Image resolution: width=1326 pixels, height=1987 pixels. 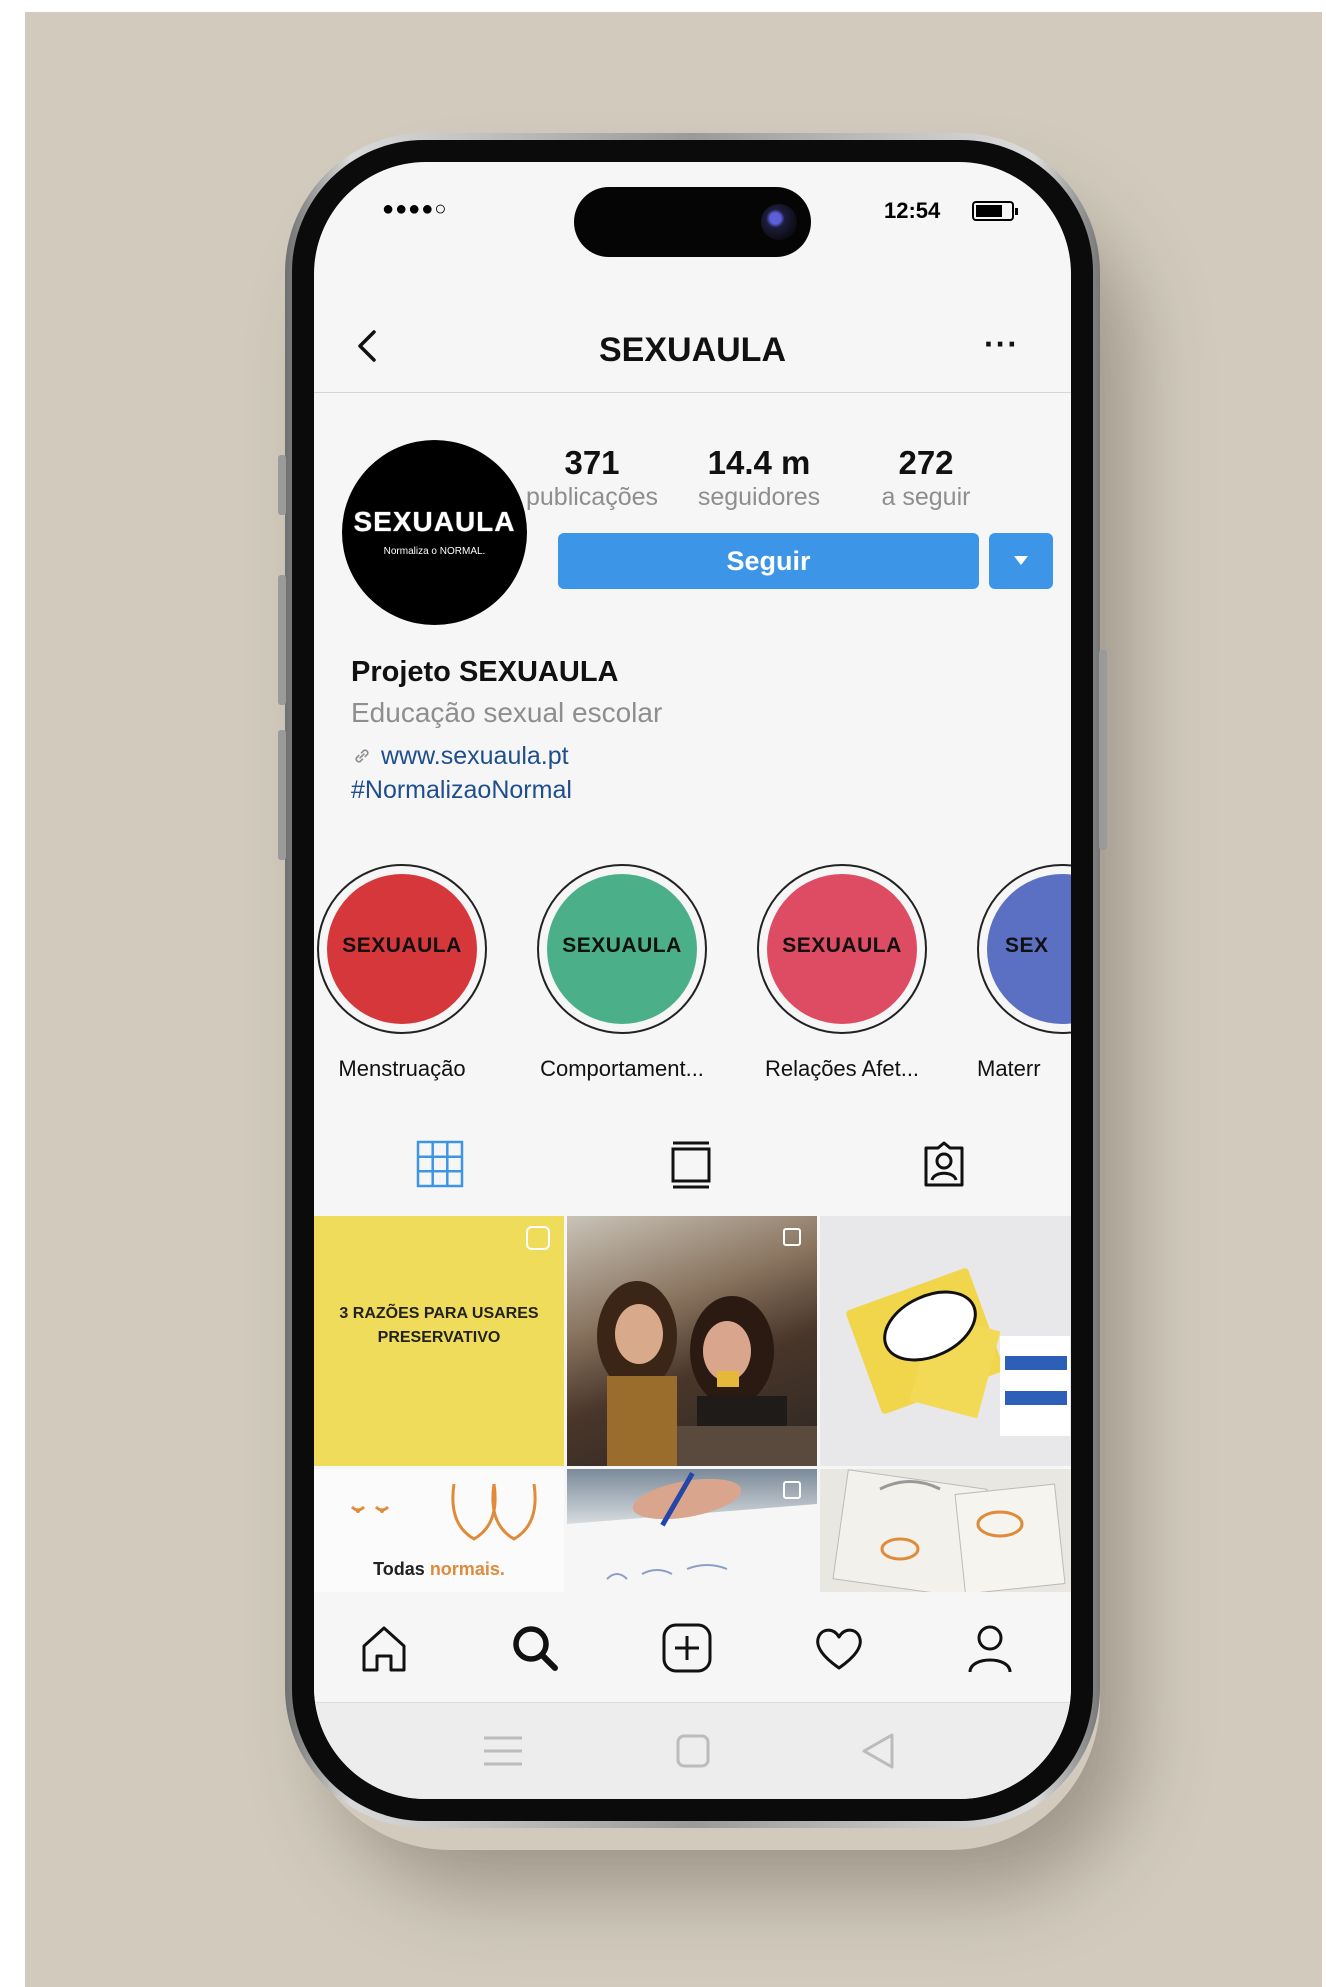 What do you see at coordinates (434, 521) in the screenshot?
I see `avatar-logo-text: SEXUAULA` at bounding box center [434, 521].